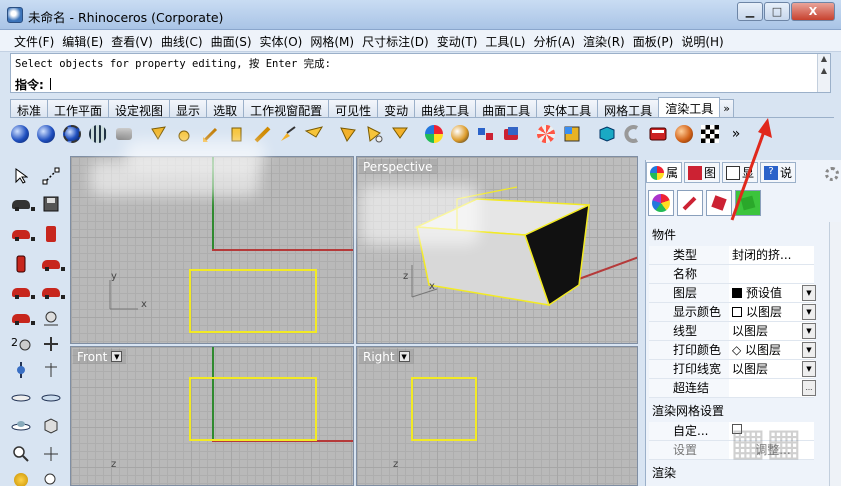 The width and height of the screenshot is (841, 486). What do you see at coordinates (689, 107) in the screenshot?
I see `tab-render-tools: 渲染工具` at bounding box center [689, 107].